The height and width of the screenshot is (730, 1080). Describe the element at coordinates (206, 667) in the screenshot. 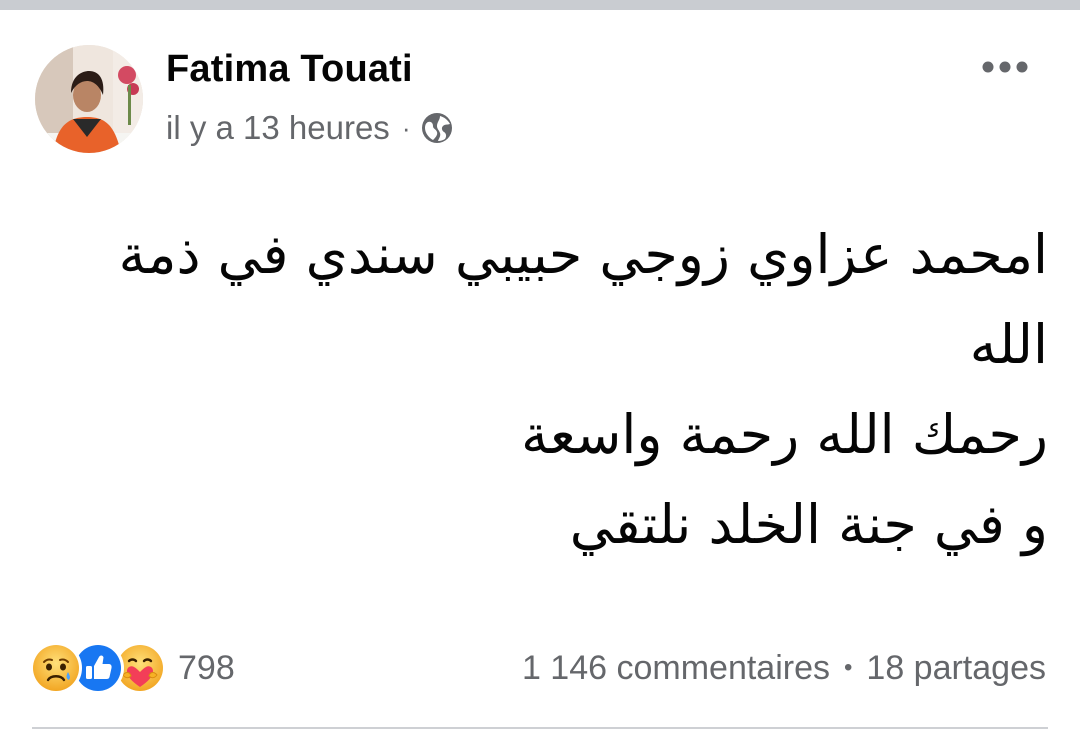

I see `reaction-count: 798` at that location.